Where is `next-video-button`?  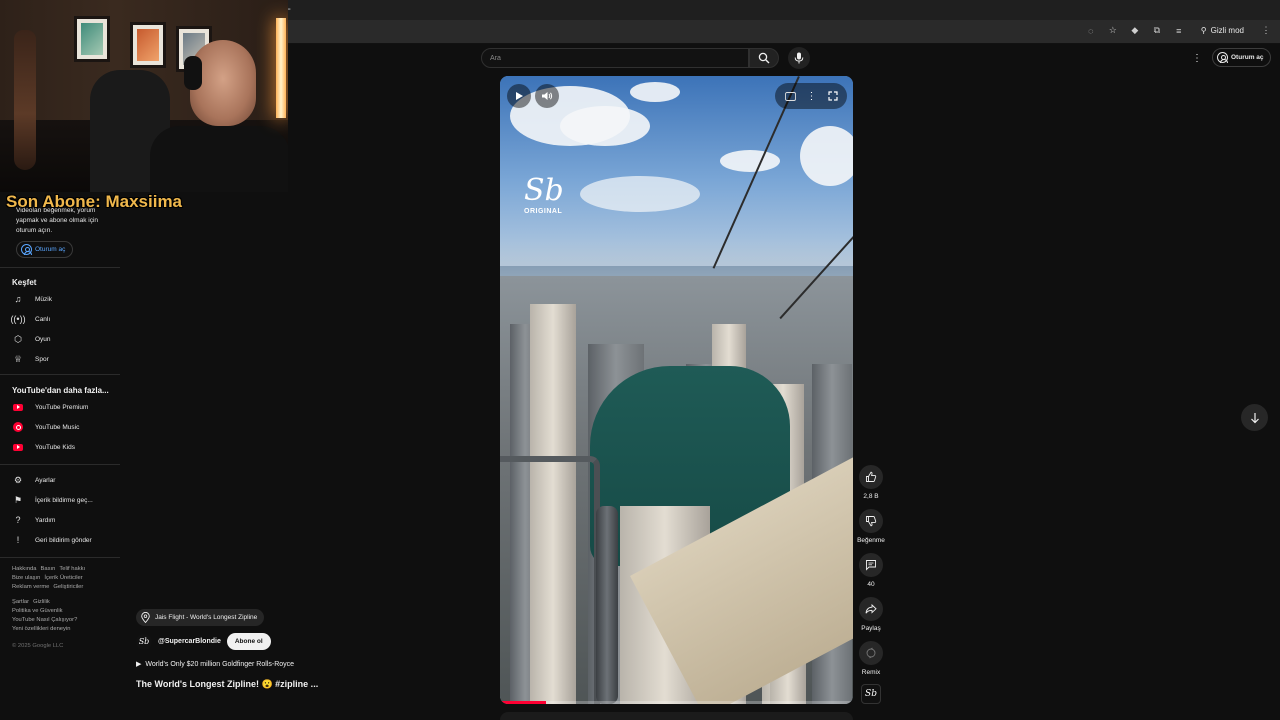 next-video-button is located at coordinates (1254, 417).